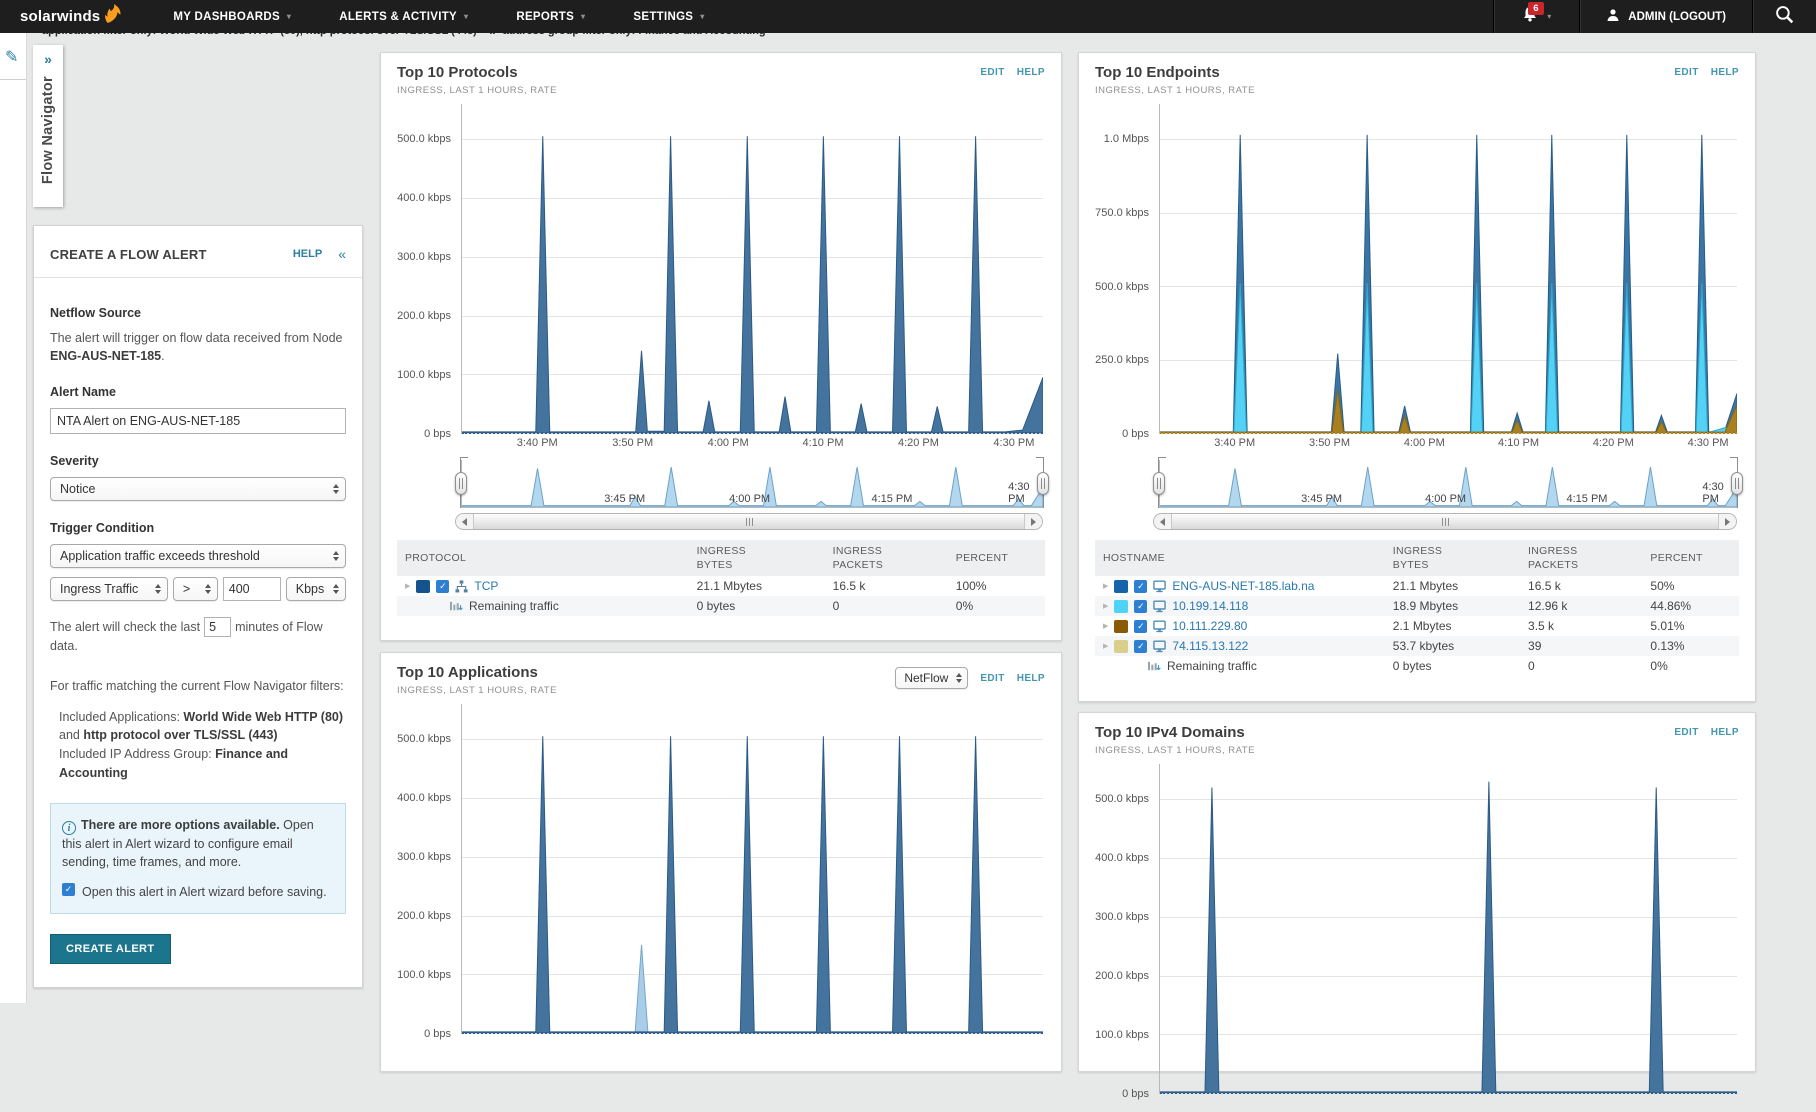  Describe the element at coordinates (1212, 666) in the screenshot. I see `row-label: Remaining traffic` at that location.